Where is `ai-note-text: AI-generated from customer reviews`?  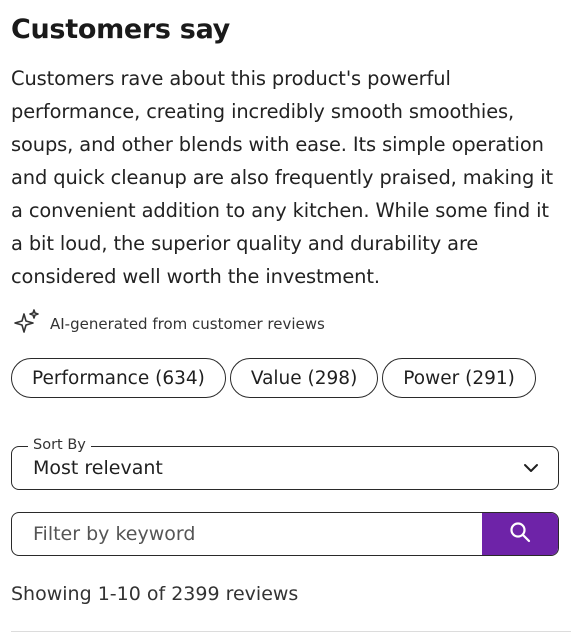
ai-note-text: AI-generated from customer reviews is located at coordinates (187, 324).